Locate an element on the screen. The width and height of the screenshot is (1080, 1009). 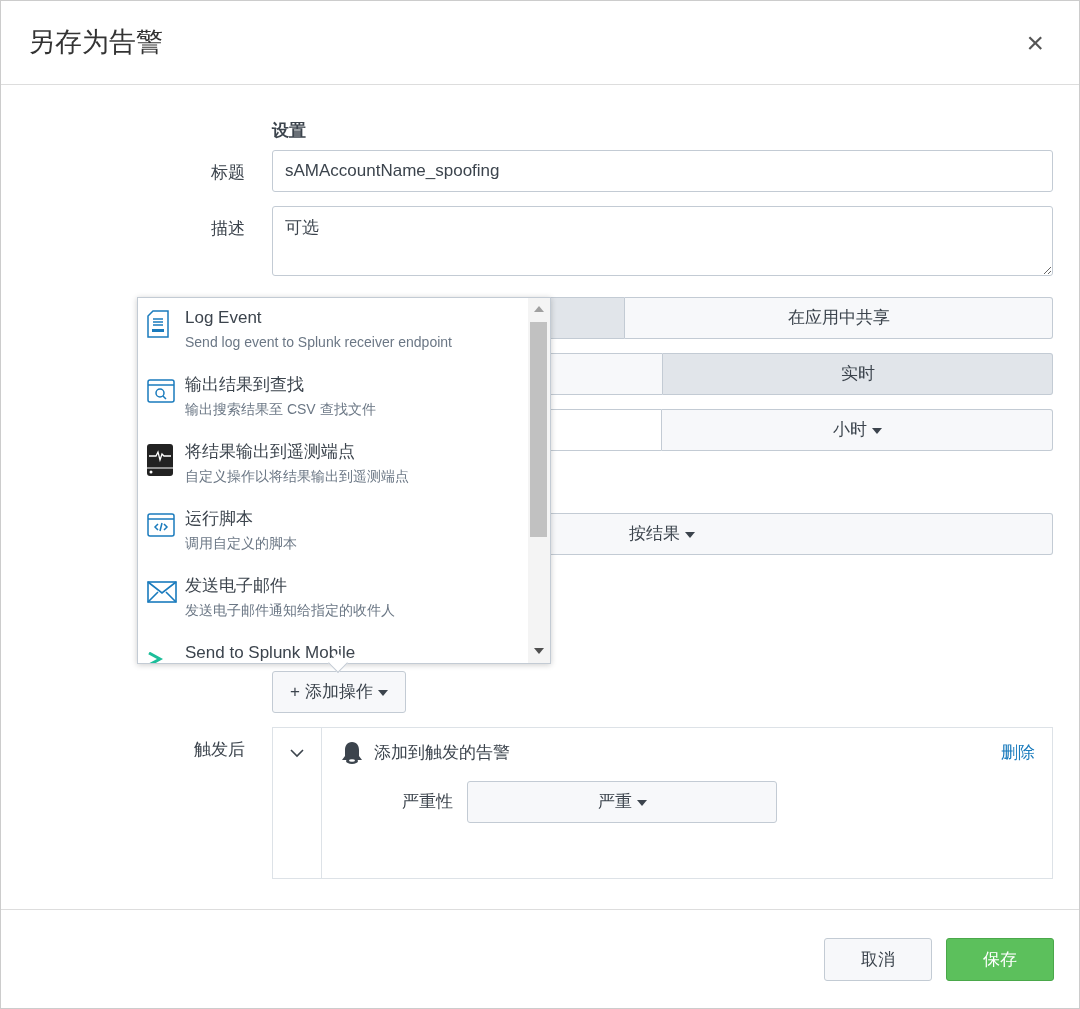
action-title: 添加到触发的告警 is located at coordinates (441, 753).